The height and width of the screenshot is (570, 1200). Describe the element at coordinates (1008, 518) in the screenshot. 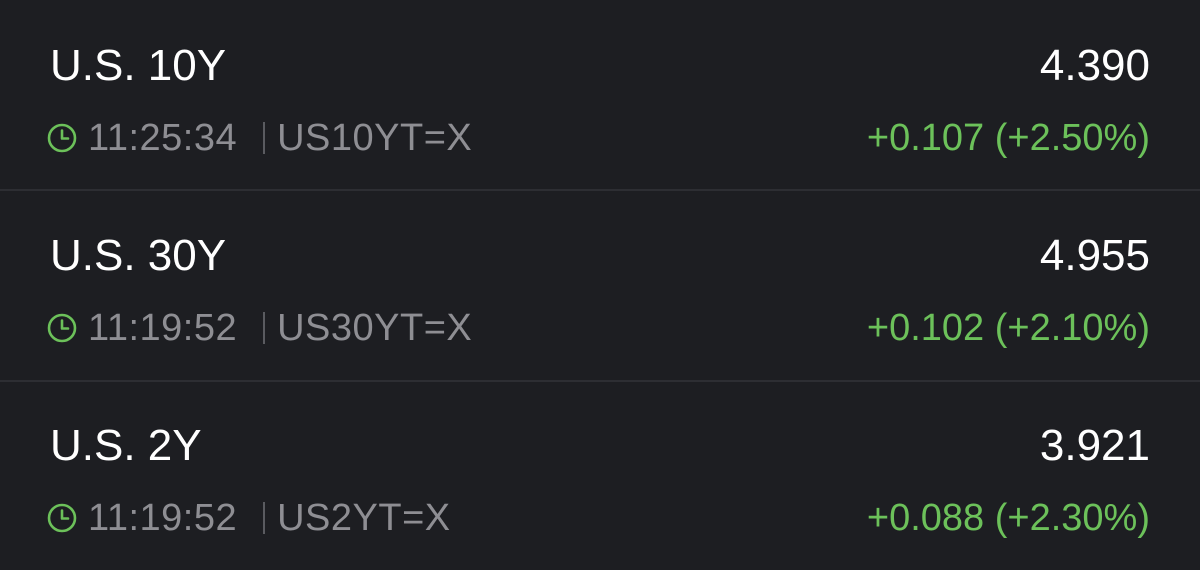

I see `quote-change: +0.088 (+2.30%)` at that location.